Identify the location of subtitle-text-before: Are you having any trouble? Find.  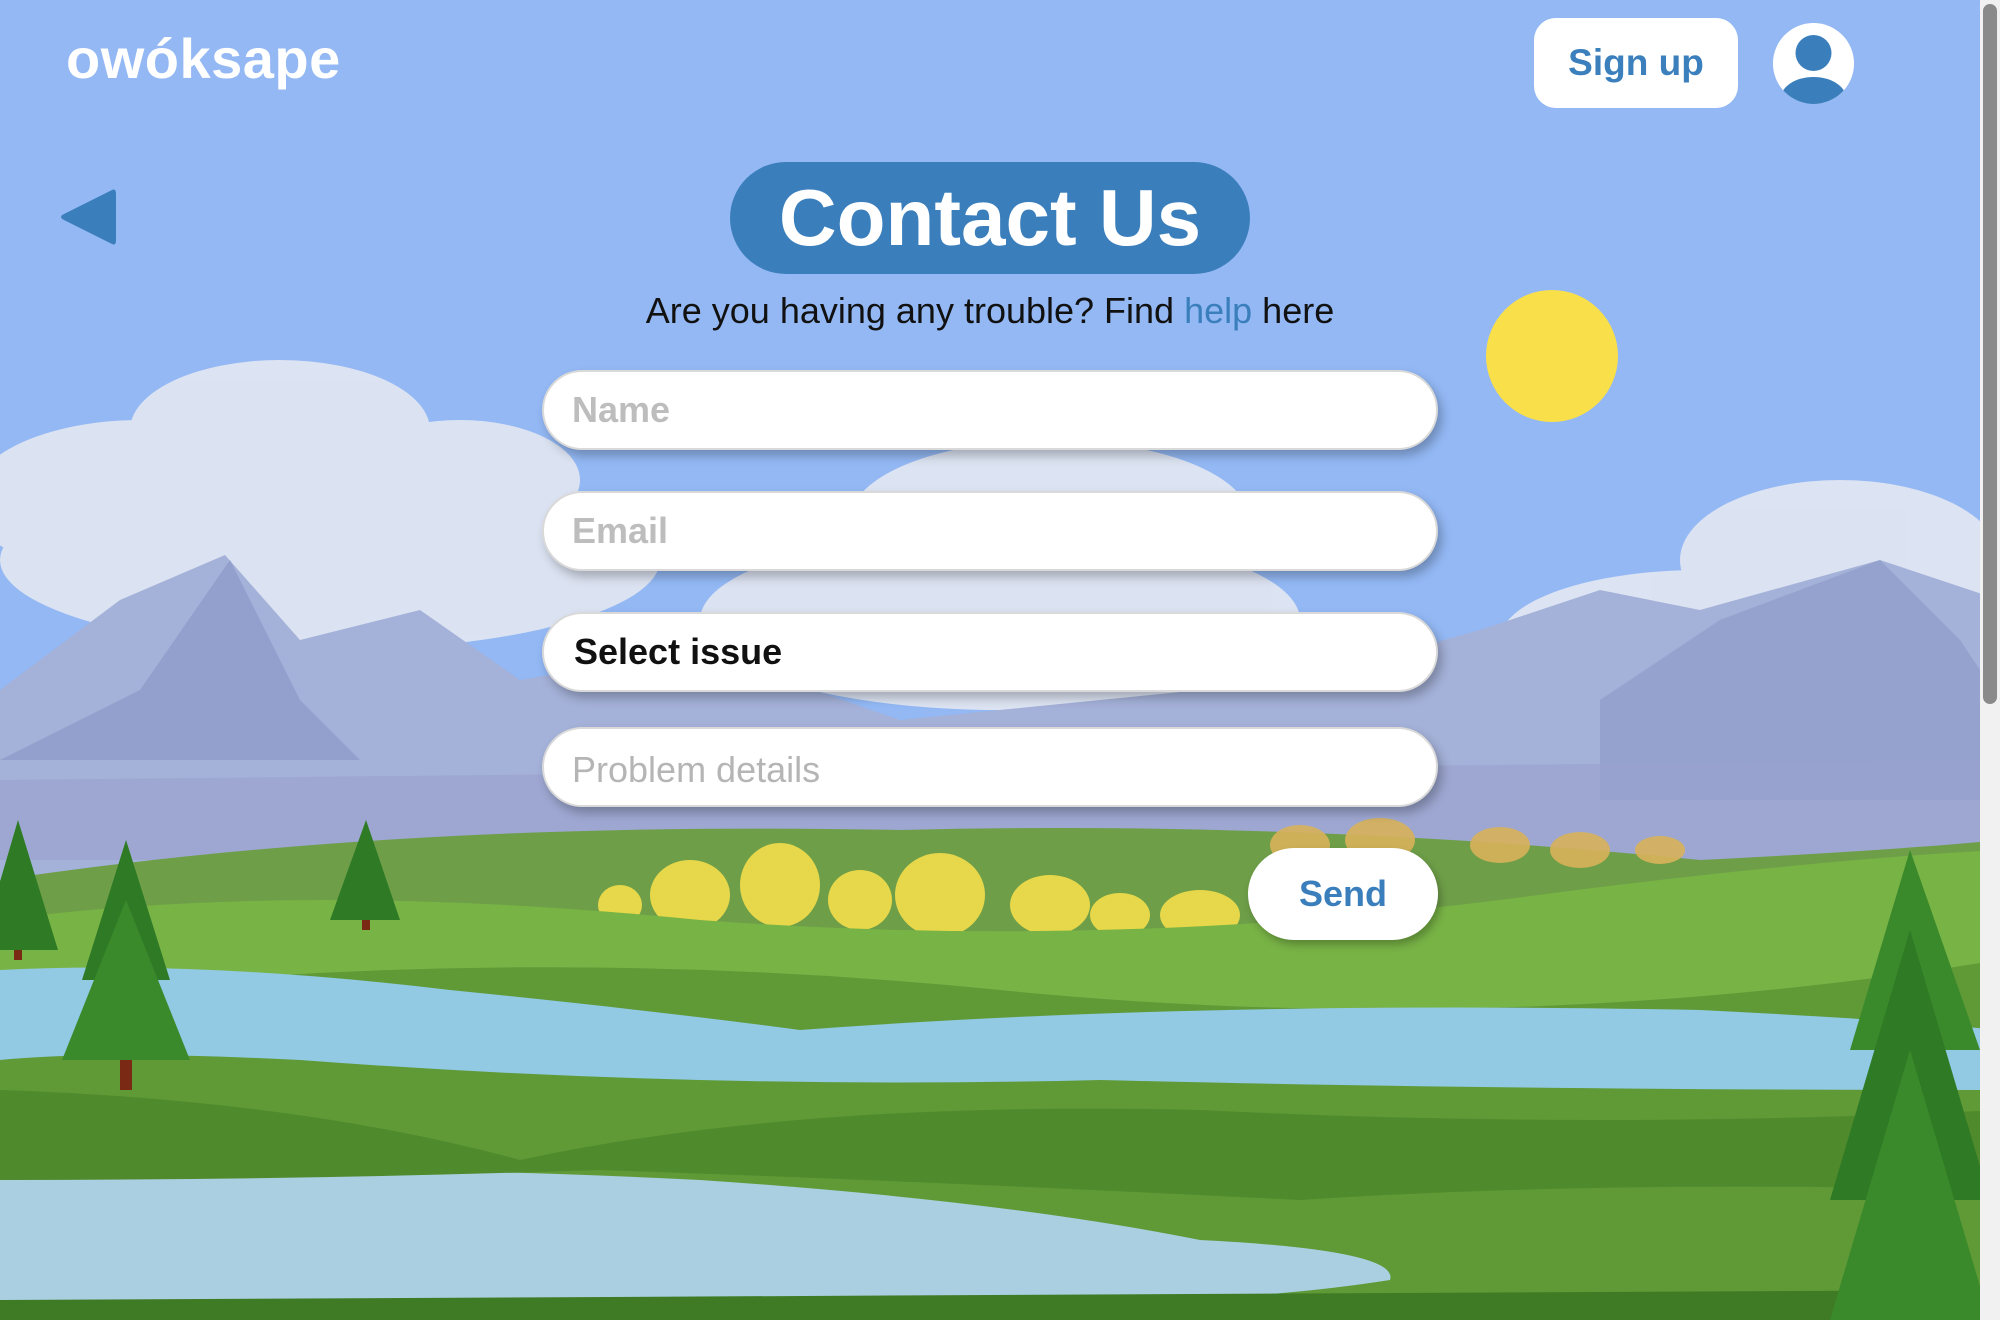
(910, 310).